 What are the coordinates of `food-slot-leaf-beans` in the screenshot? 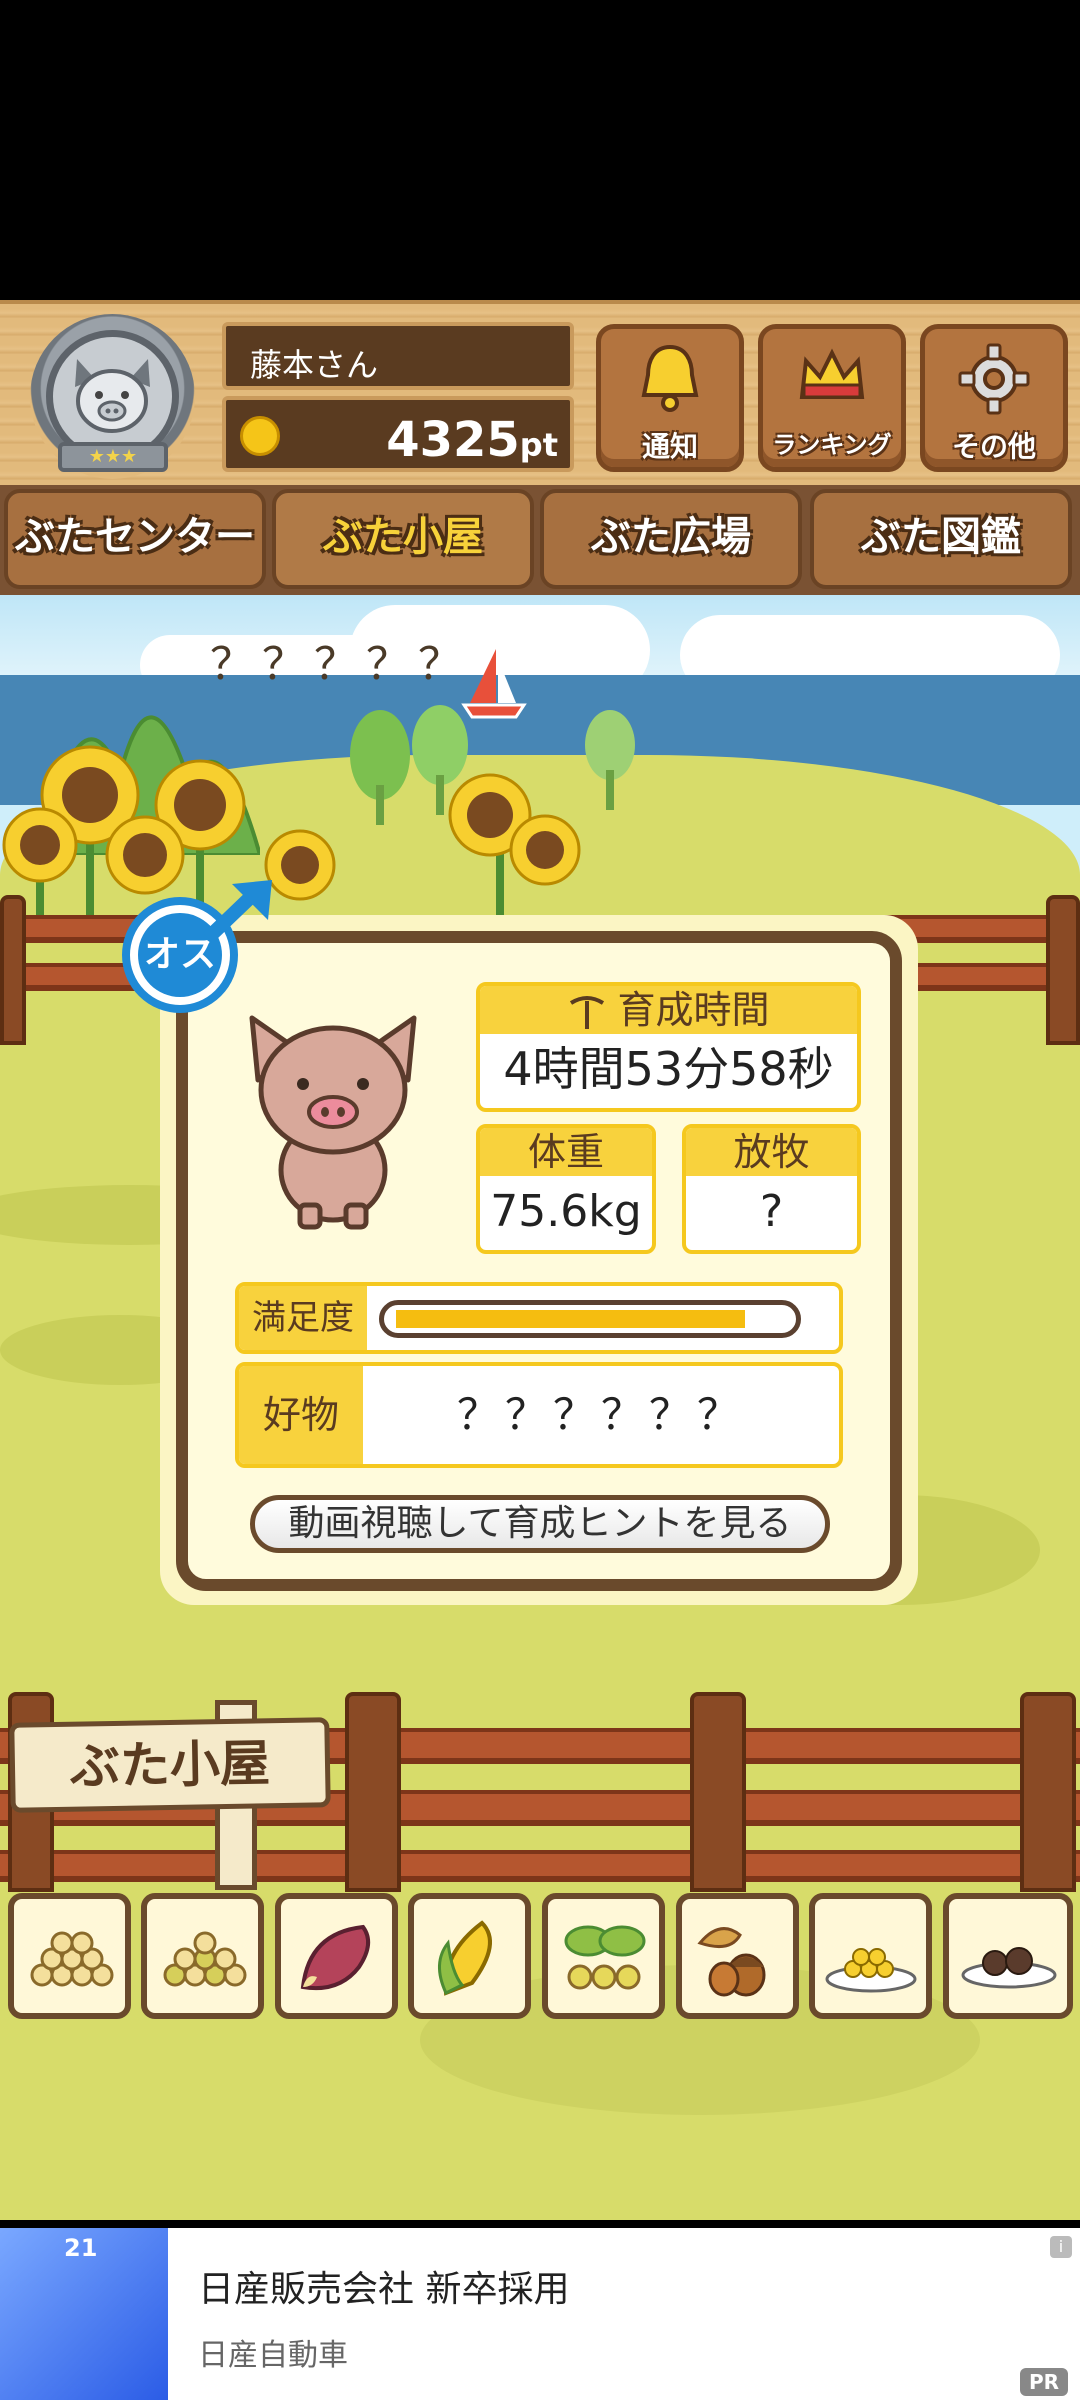 It's located at (603, 1956).